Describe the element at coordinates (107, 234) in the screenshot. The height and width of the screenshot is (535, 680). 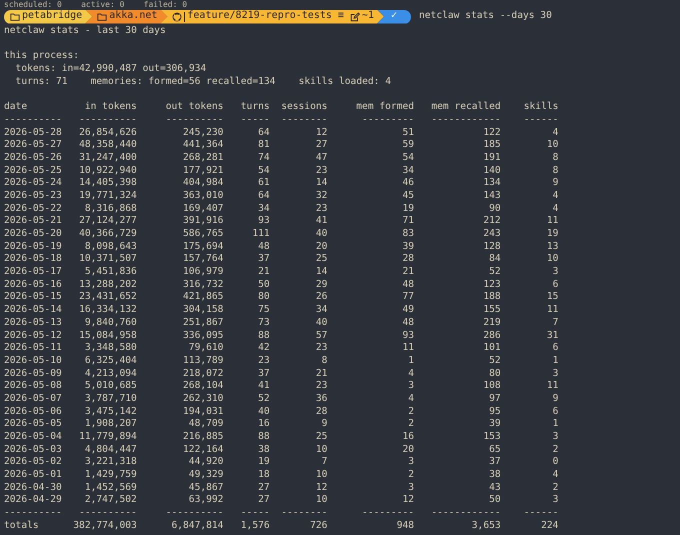
I see `table-cell-text: 40,366,729` at that location.